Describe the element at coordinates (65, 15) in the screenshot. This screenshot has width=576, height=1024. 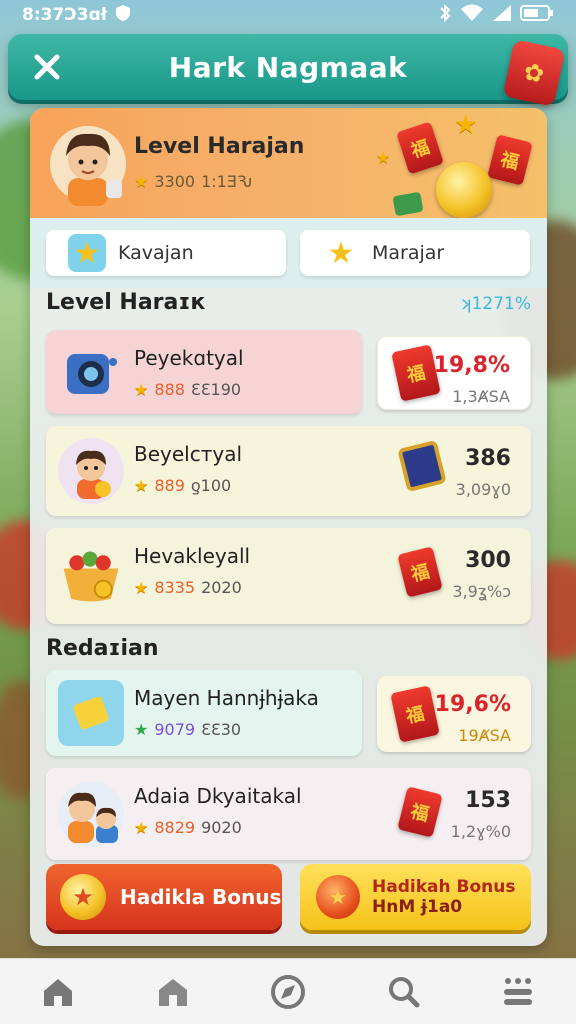
I see `clock: 8:37Ɔ3ɑł` at that location.